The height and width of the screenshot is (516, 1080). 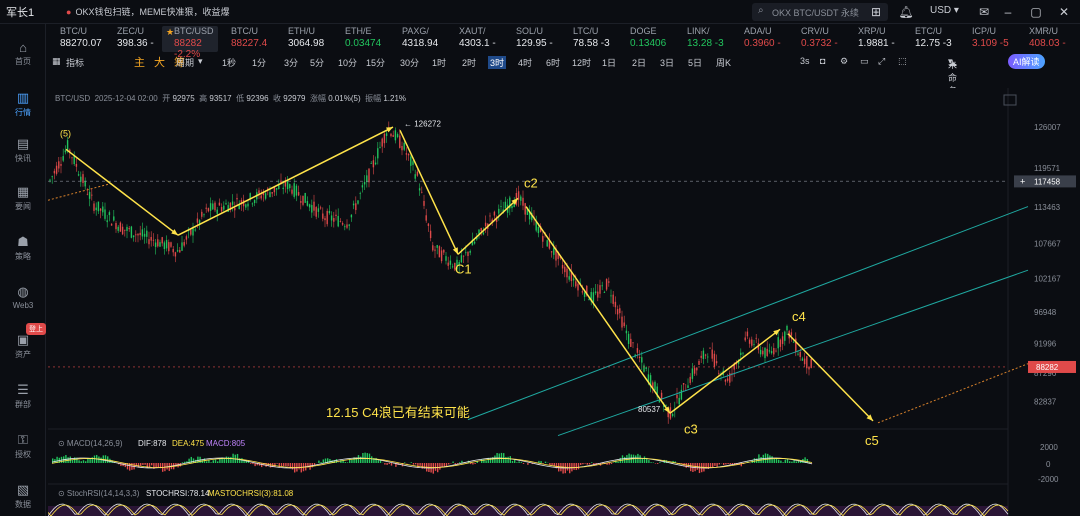 What do you see at coordinates (347, 62) in the screenshot?
I see `interval-4: 10分` at bounding box center [347, 62].